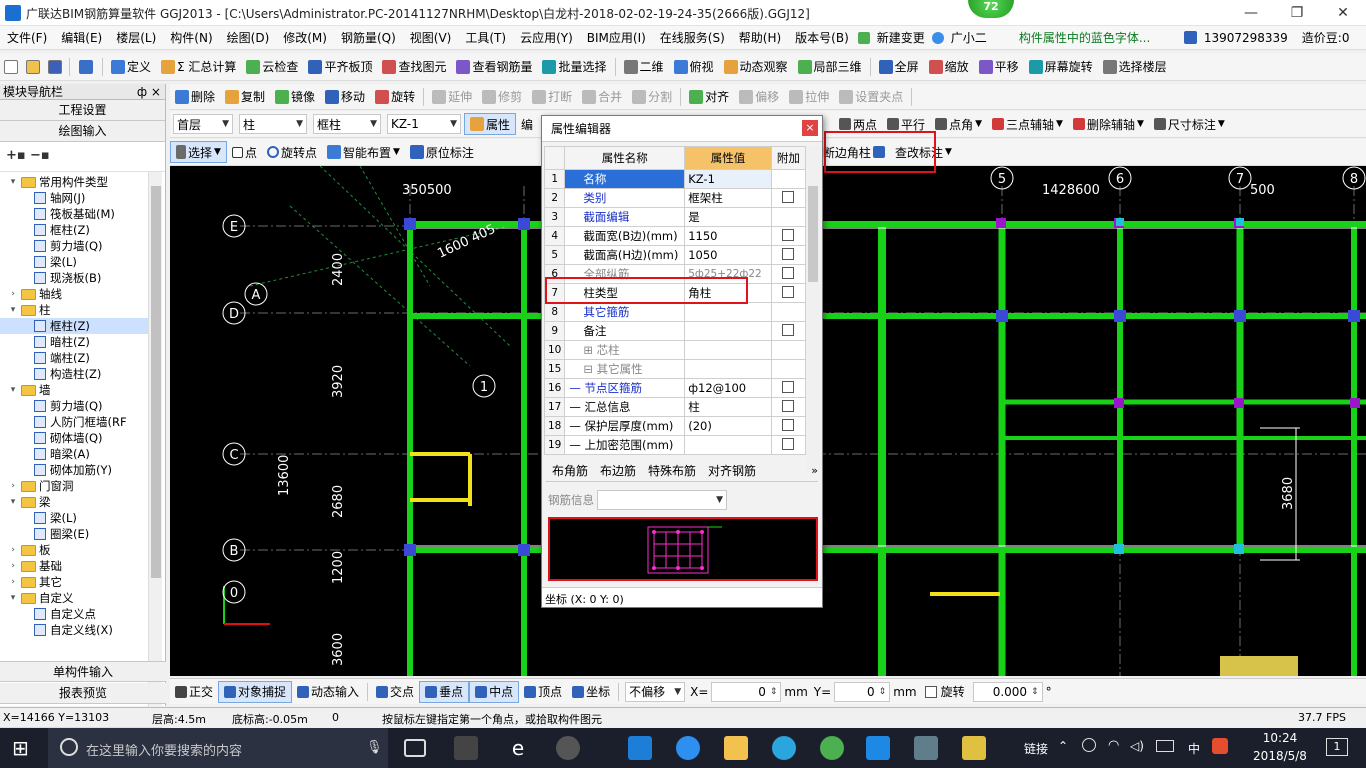 This screenshot has width=1366, height=768. What do you see at coordinates (24, 748) in the screenshot?
I see `windows-start-icon: ⊞` at bounding box center [24, 748].